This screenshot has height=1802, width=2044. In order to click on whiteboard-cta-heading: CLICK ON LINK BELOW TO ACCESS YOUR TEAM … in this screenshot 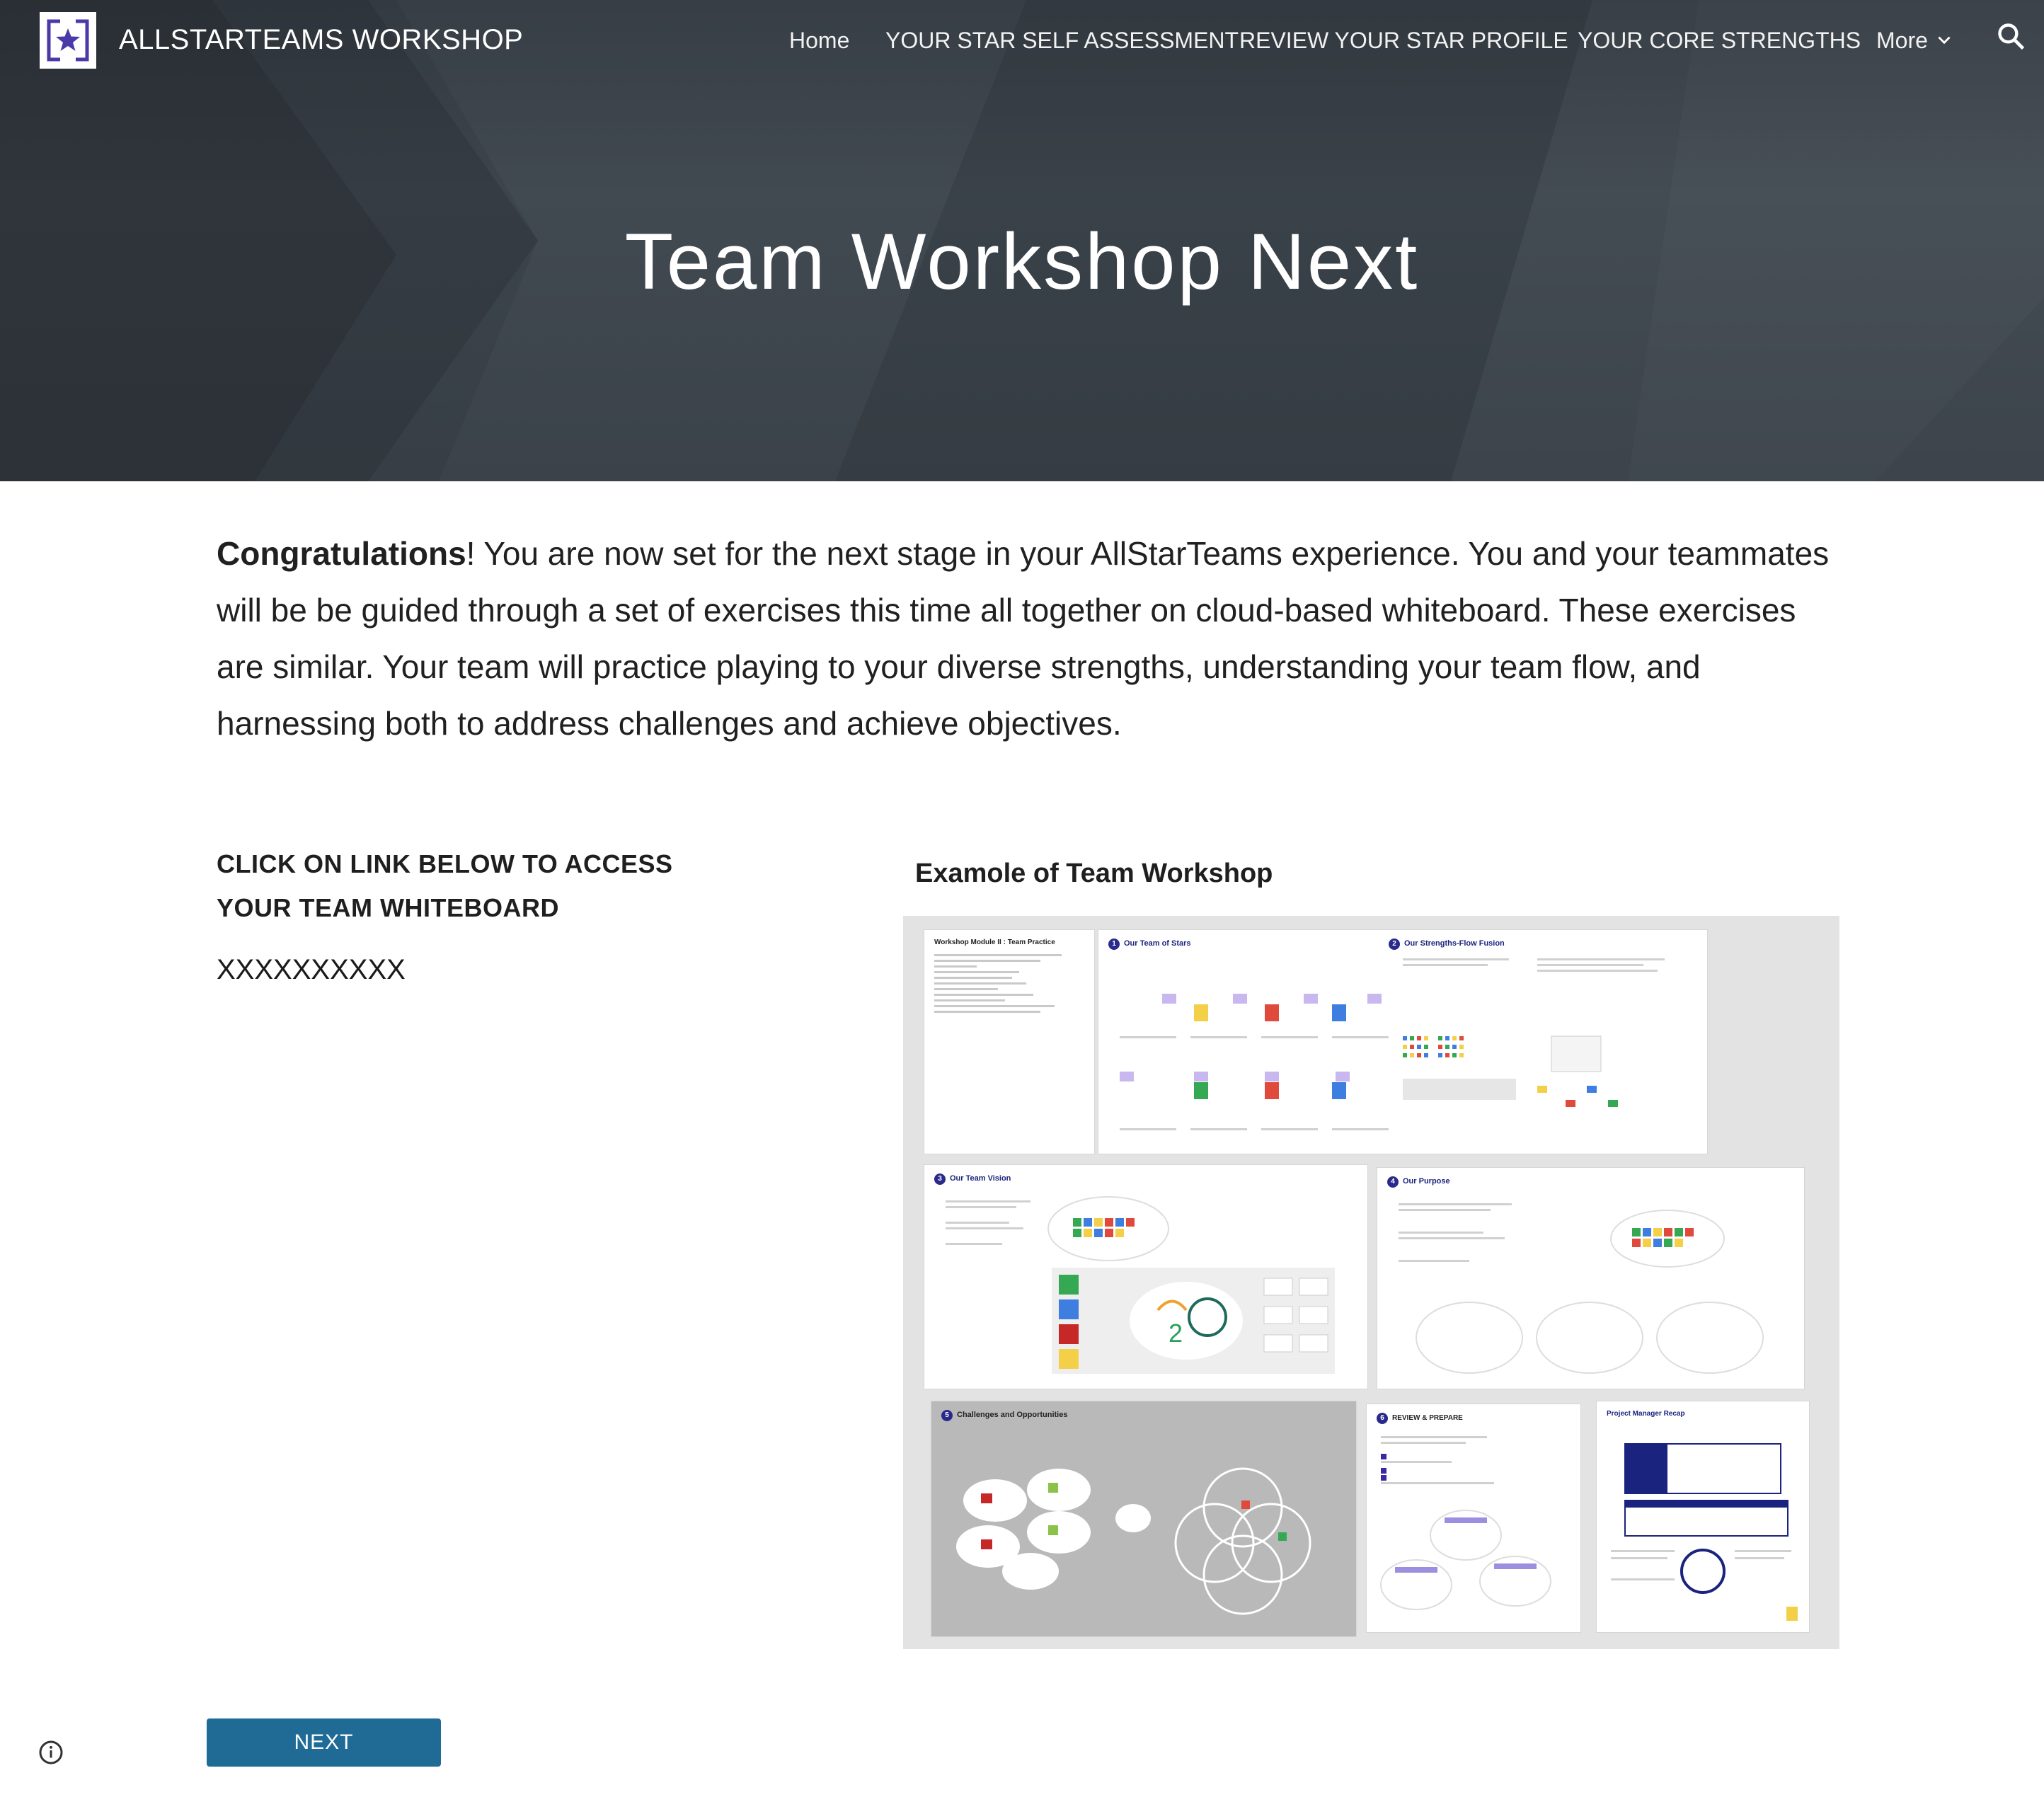, I will do `click(445, 886)`.